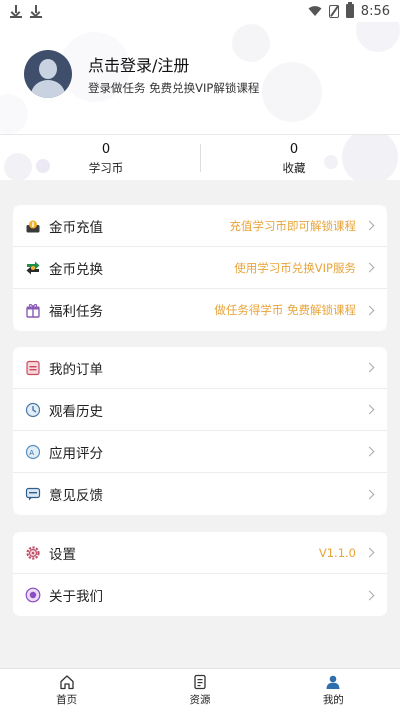 The height and width of the screenshot is (710, 400). Describe the element at coordinates (106, 157) in the screenshot. I see `stat-coins: 0 学习币` at that location.